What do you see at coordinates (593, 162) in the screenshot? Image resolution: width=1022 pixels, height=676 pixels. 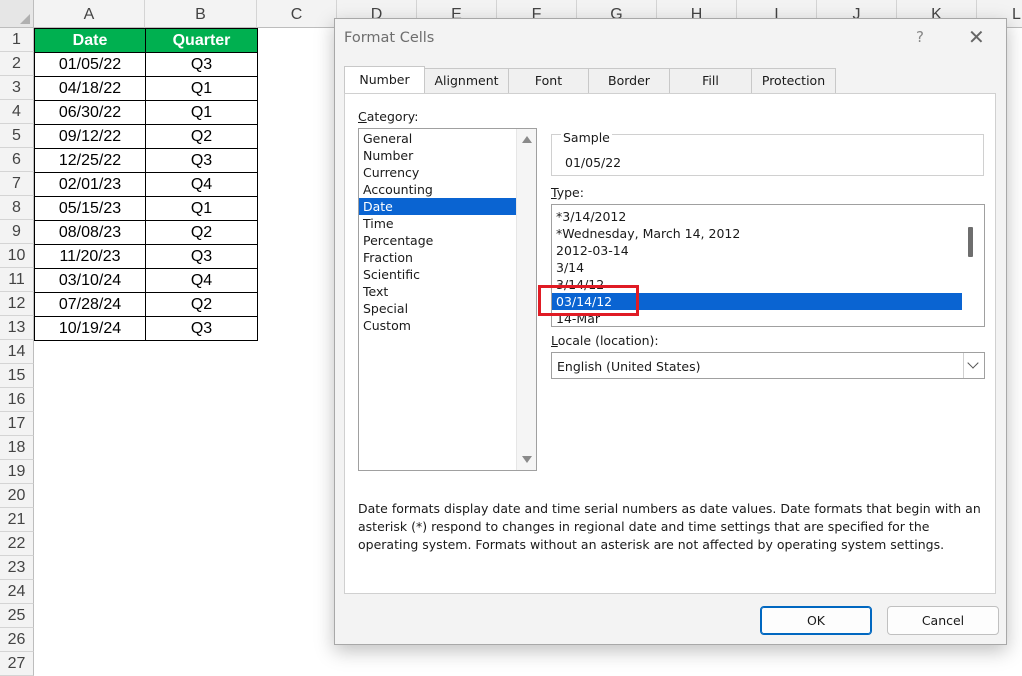 I see `sample-value: 01/05/22` at bounding box center [593, 162].